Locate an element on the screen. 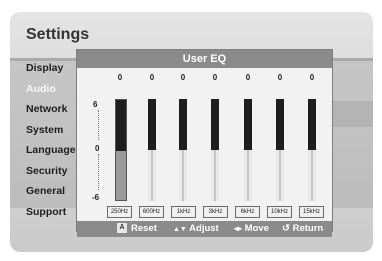  adjust-label: Adjust is located at coordinates (204, 228).